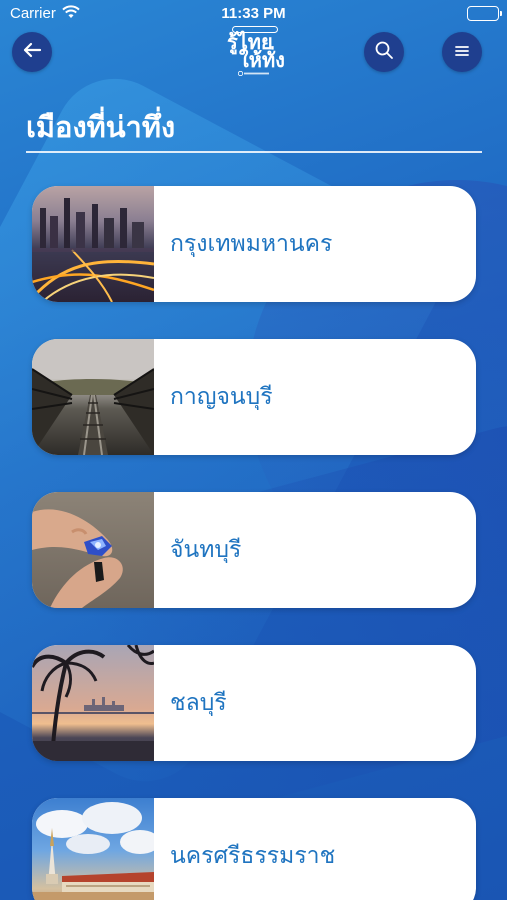  Describe the element at coordinates (101, 127) in the screenshot. I see `page-title: เมืองที่น่าทึ่ง` at that location.